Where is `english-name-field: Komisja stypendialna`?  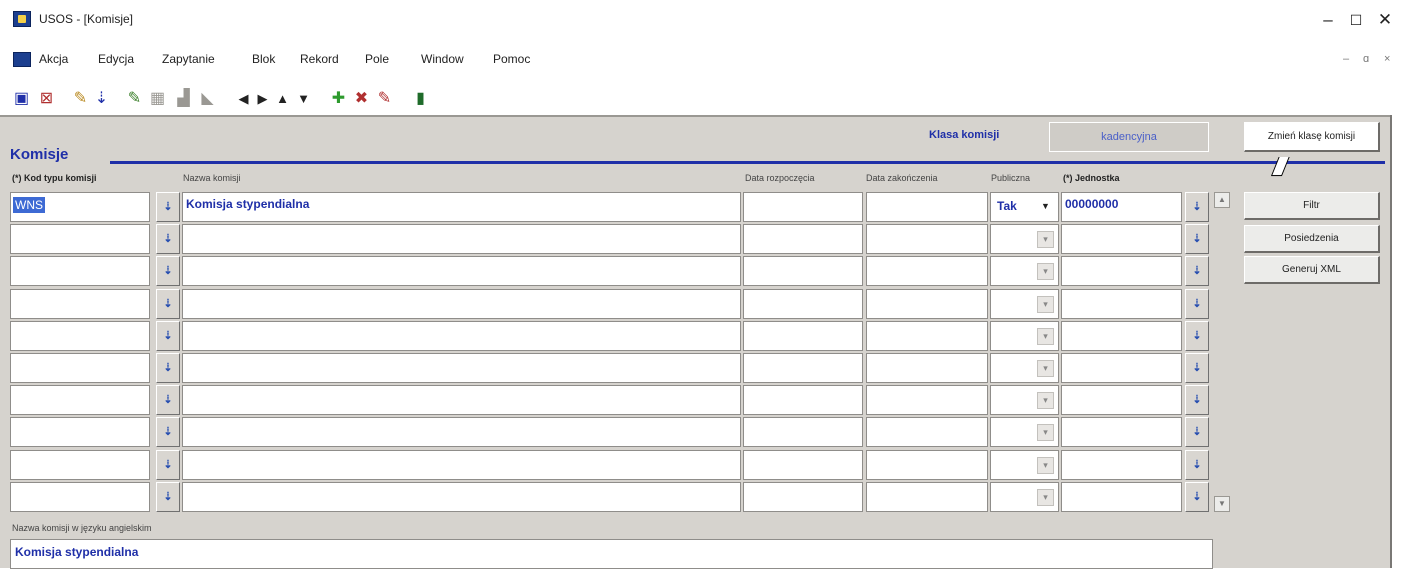 english-name-field: Komisja stypendialna is located at coordinates (611, 554).